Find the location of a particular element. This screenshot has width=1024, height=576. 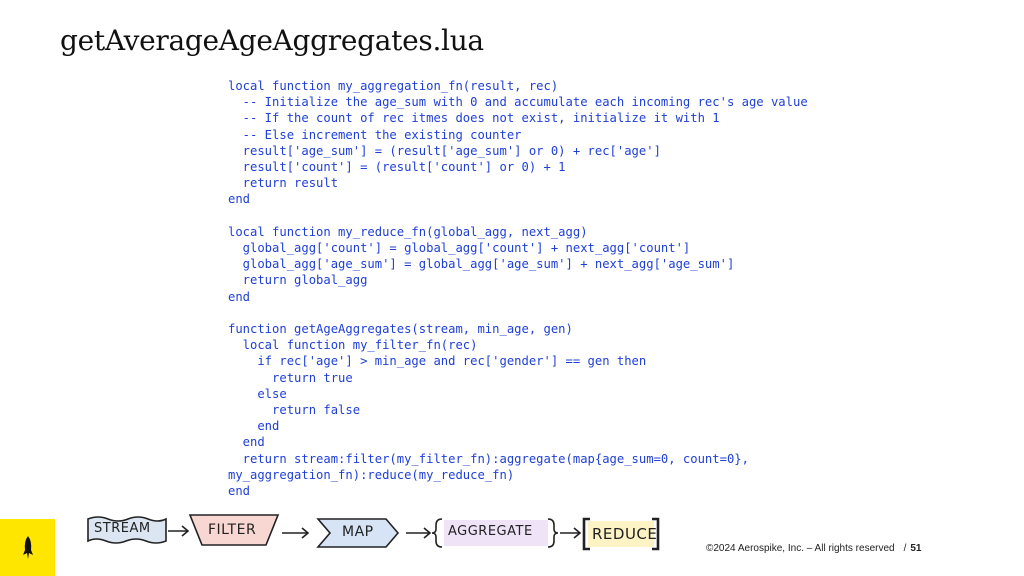

filter-label: FILTER is located at coordinates (232, 530).